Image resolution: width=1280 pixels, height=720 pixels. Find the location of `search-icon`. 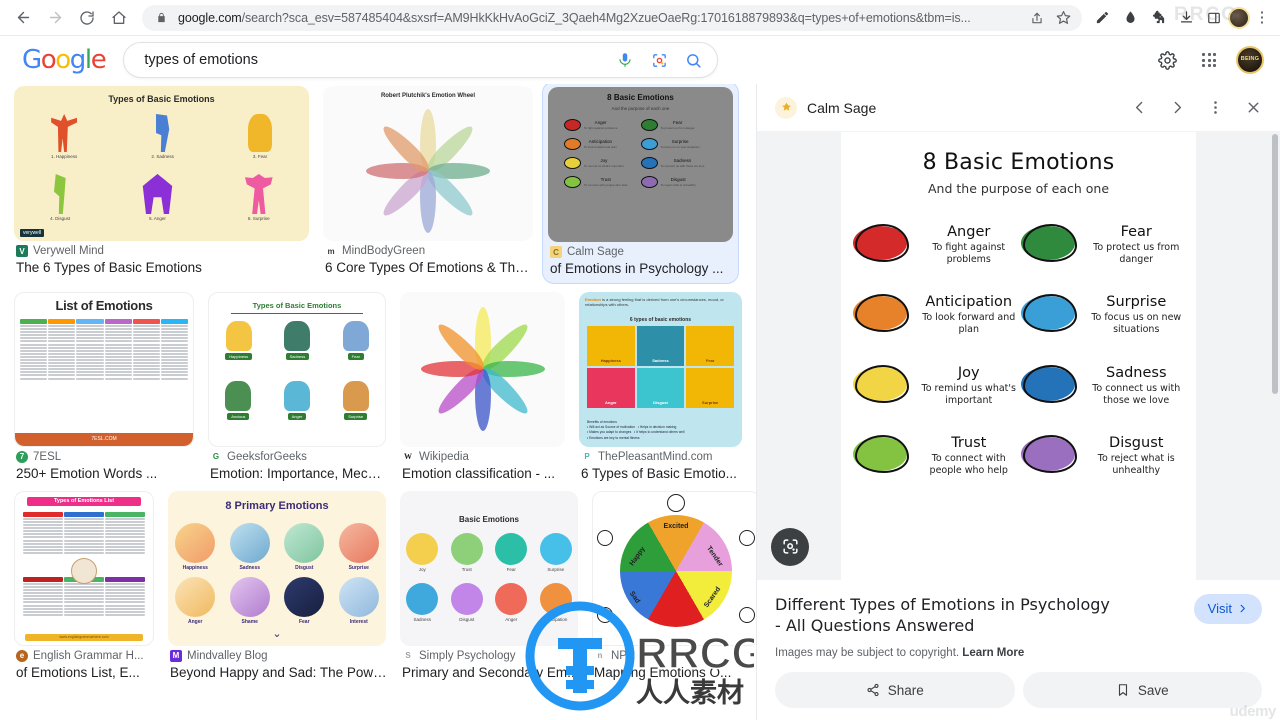

search-icon is located at coordinates (693, 60).